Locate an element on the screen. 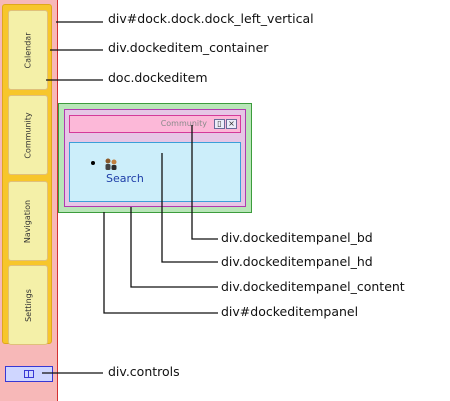 This screenshot has width=450, height=401. label-controls: div.controls is located at coordinates (144, 371).